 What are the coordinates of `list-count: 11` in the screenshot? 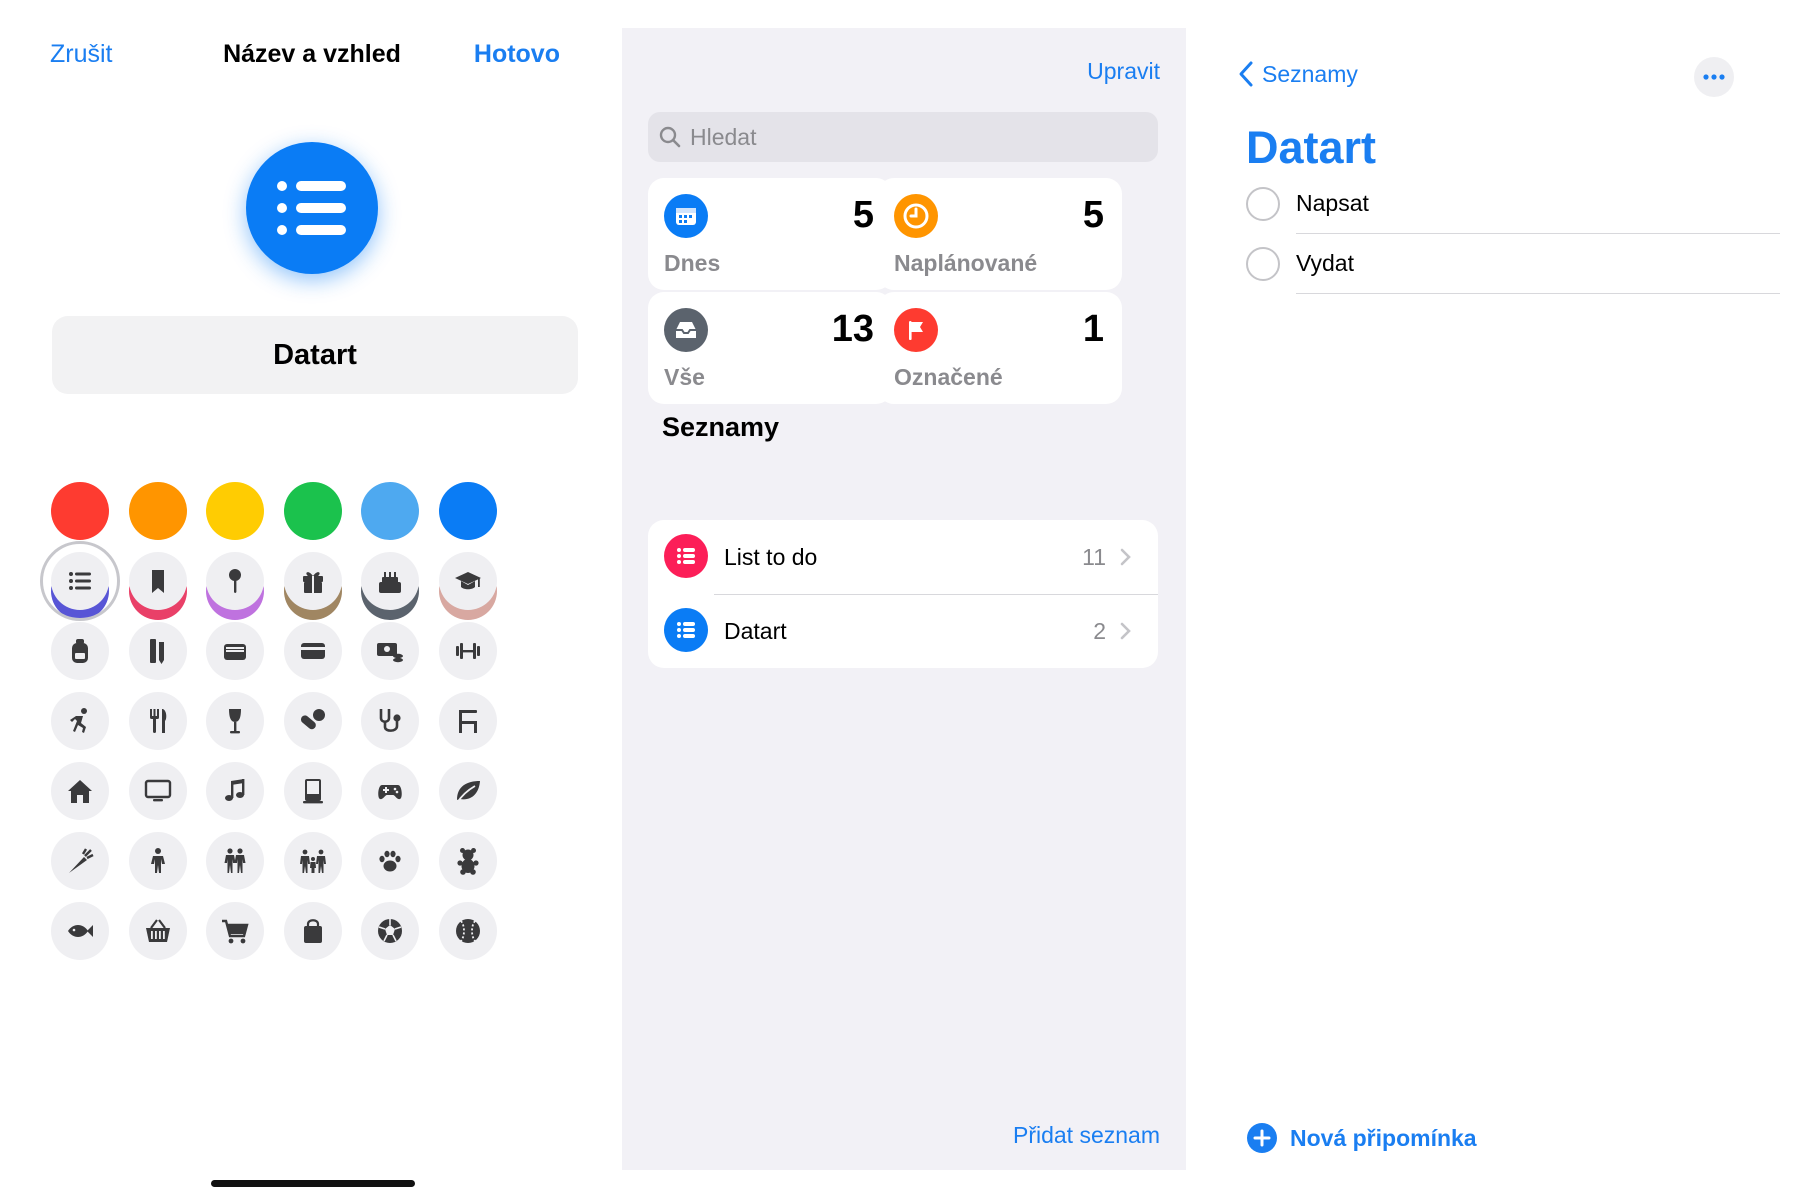 It's located at (1094, 557).